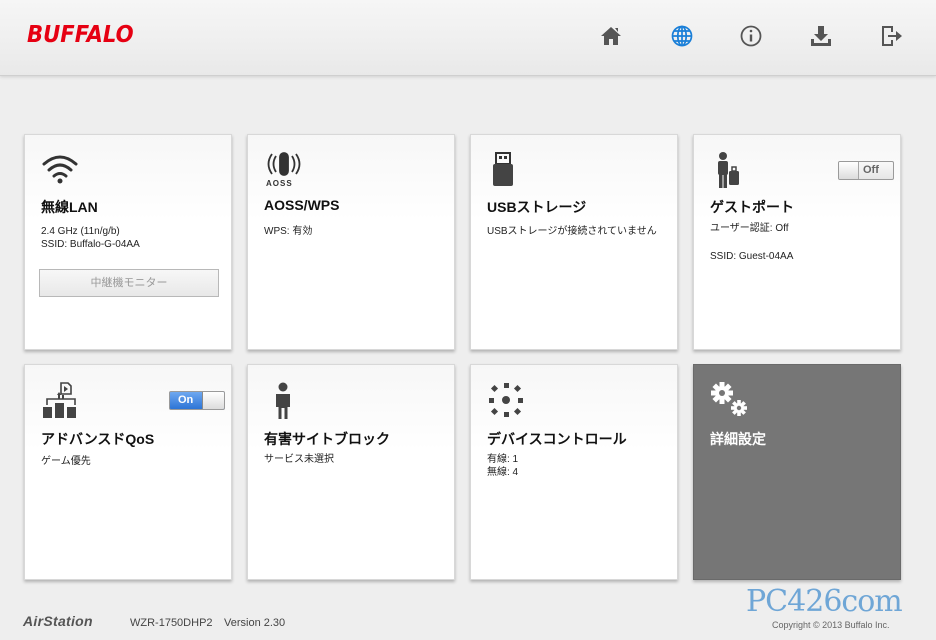  What do you see at coordinates (503, 472) in the screenshot?
I see `wireless-count: 無線: 4` at bounding box center [503, 472].